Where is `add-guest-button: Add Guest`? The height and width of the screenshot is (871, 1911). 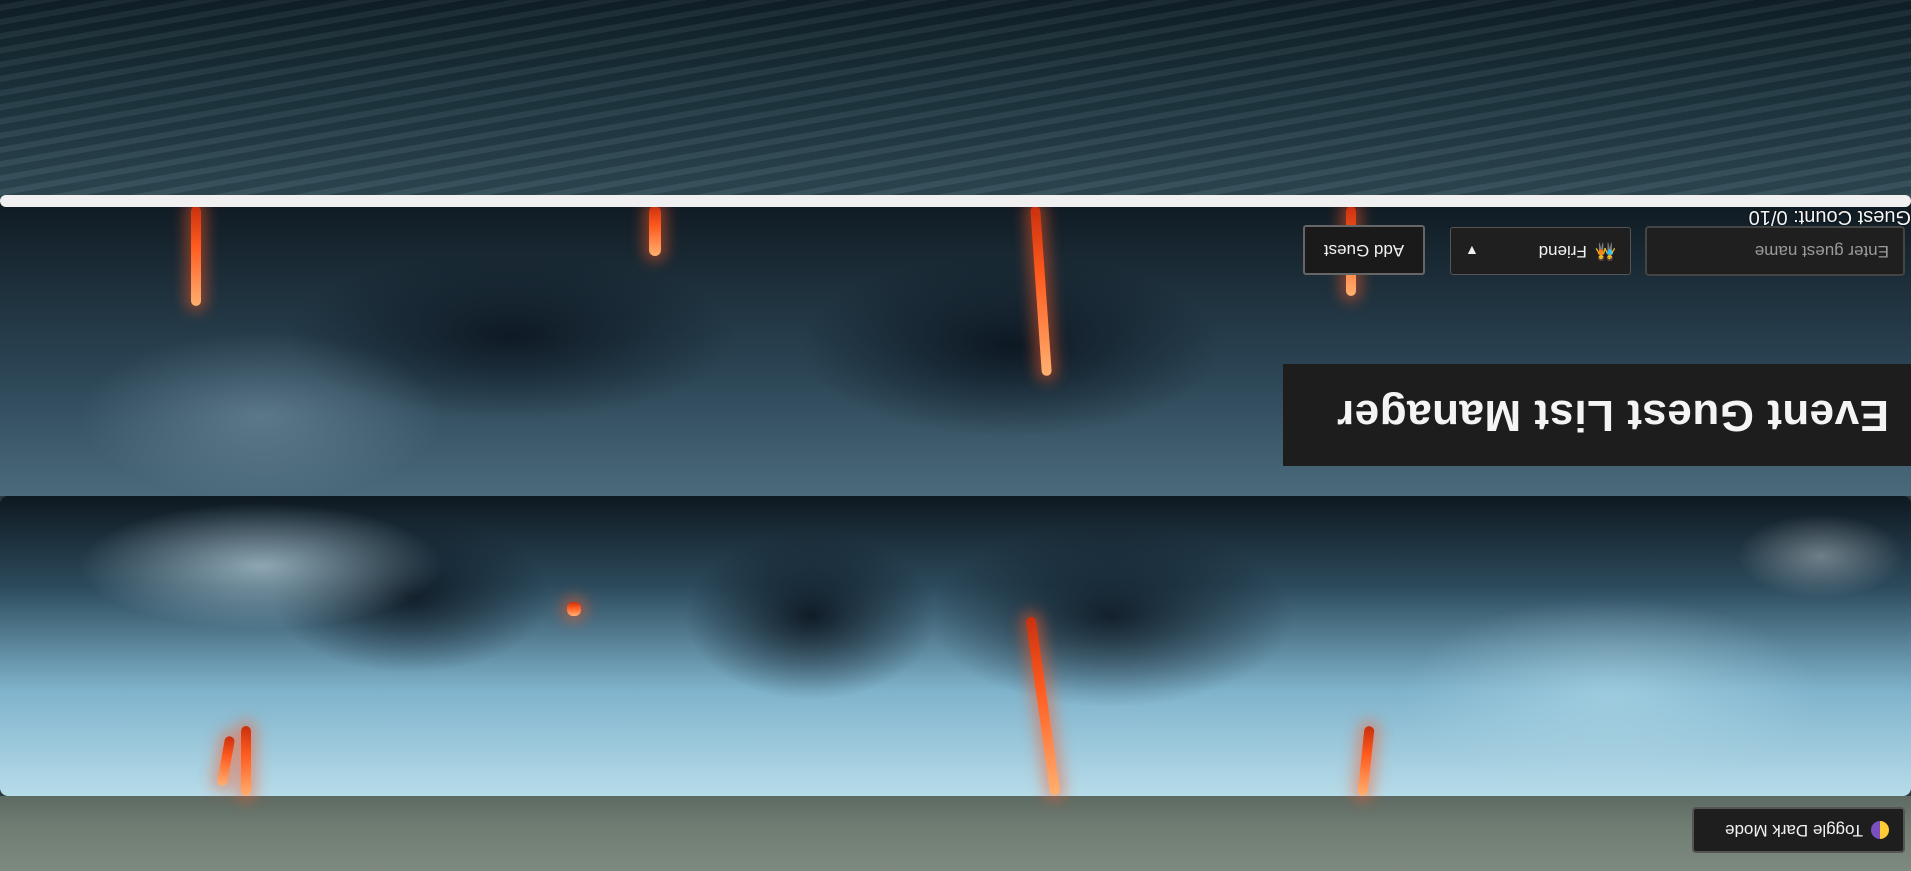
add-guest-button: Add Guest is located at coordinates (1364, 250).